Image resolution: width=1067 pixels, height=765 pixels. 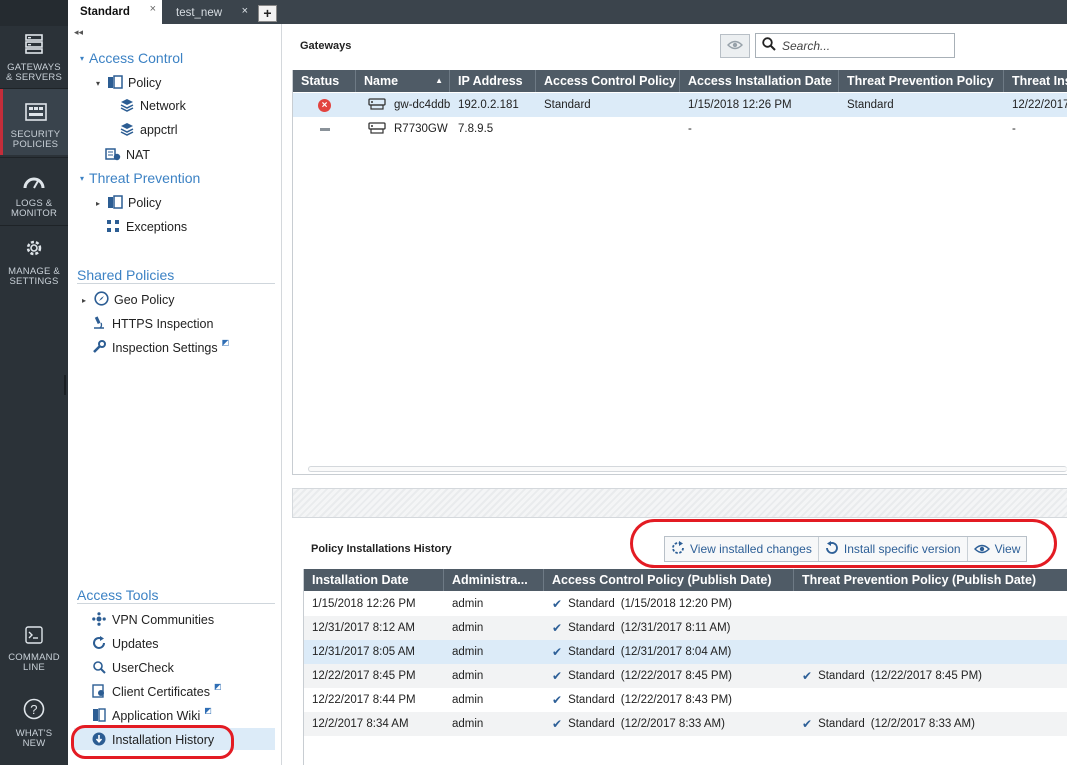 What do you see at coordinates (99, 324) in the screenshot?
I see `microscope-icon` at bounding box center [99, 324].